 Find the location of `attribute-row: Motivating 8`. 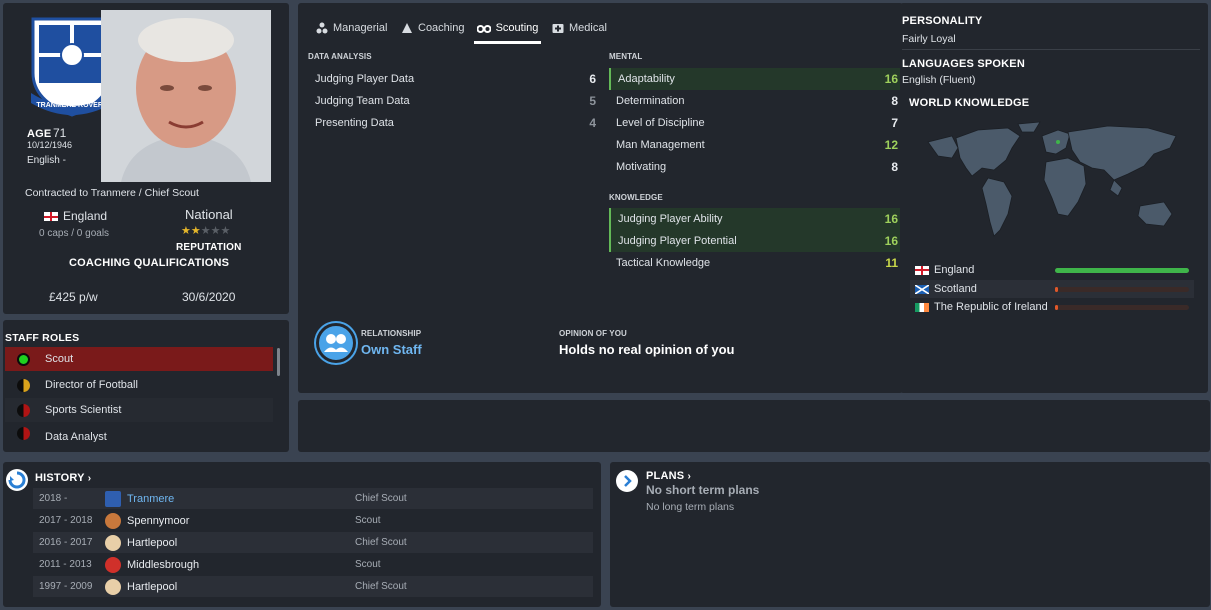

attribute-row: Motivating 8 is located at coordinates (754, 167).